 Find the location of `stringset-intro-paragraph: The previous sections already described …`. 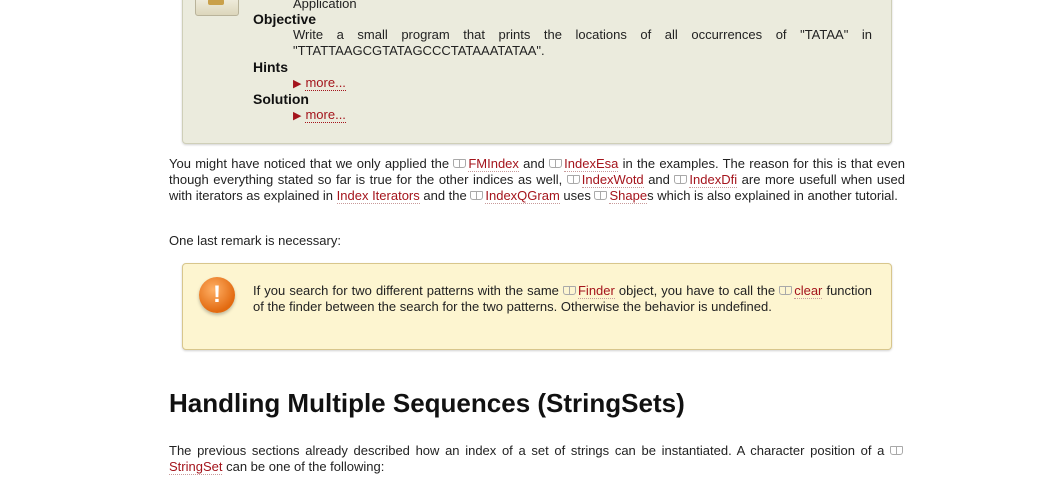

stringset-intro-paragraph: The previous sections already described … is located at coordinates (537, 459).